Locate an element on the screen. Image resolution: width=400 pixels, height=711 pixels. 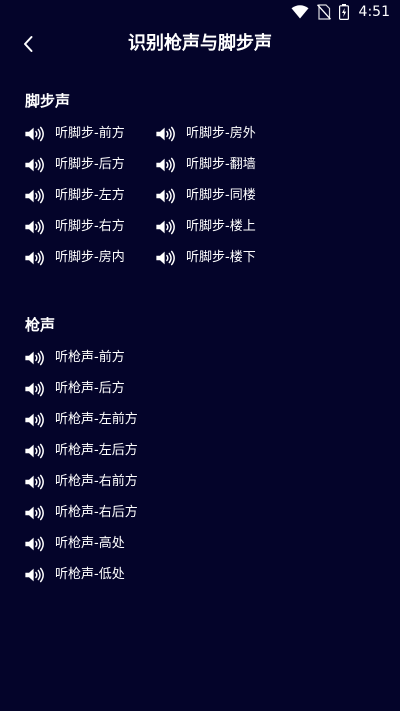
no-sim-icon is located at coordinates (323, 12).